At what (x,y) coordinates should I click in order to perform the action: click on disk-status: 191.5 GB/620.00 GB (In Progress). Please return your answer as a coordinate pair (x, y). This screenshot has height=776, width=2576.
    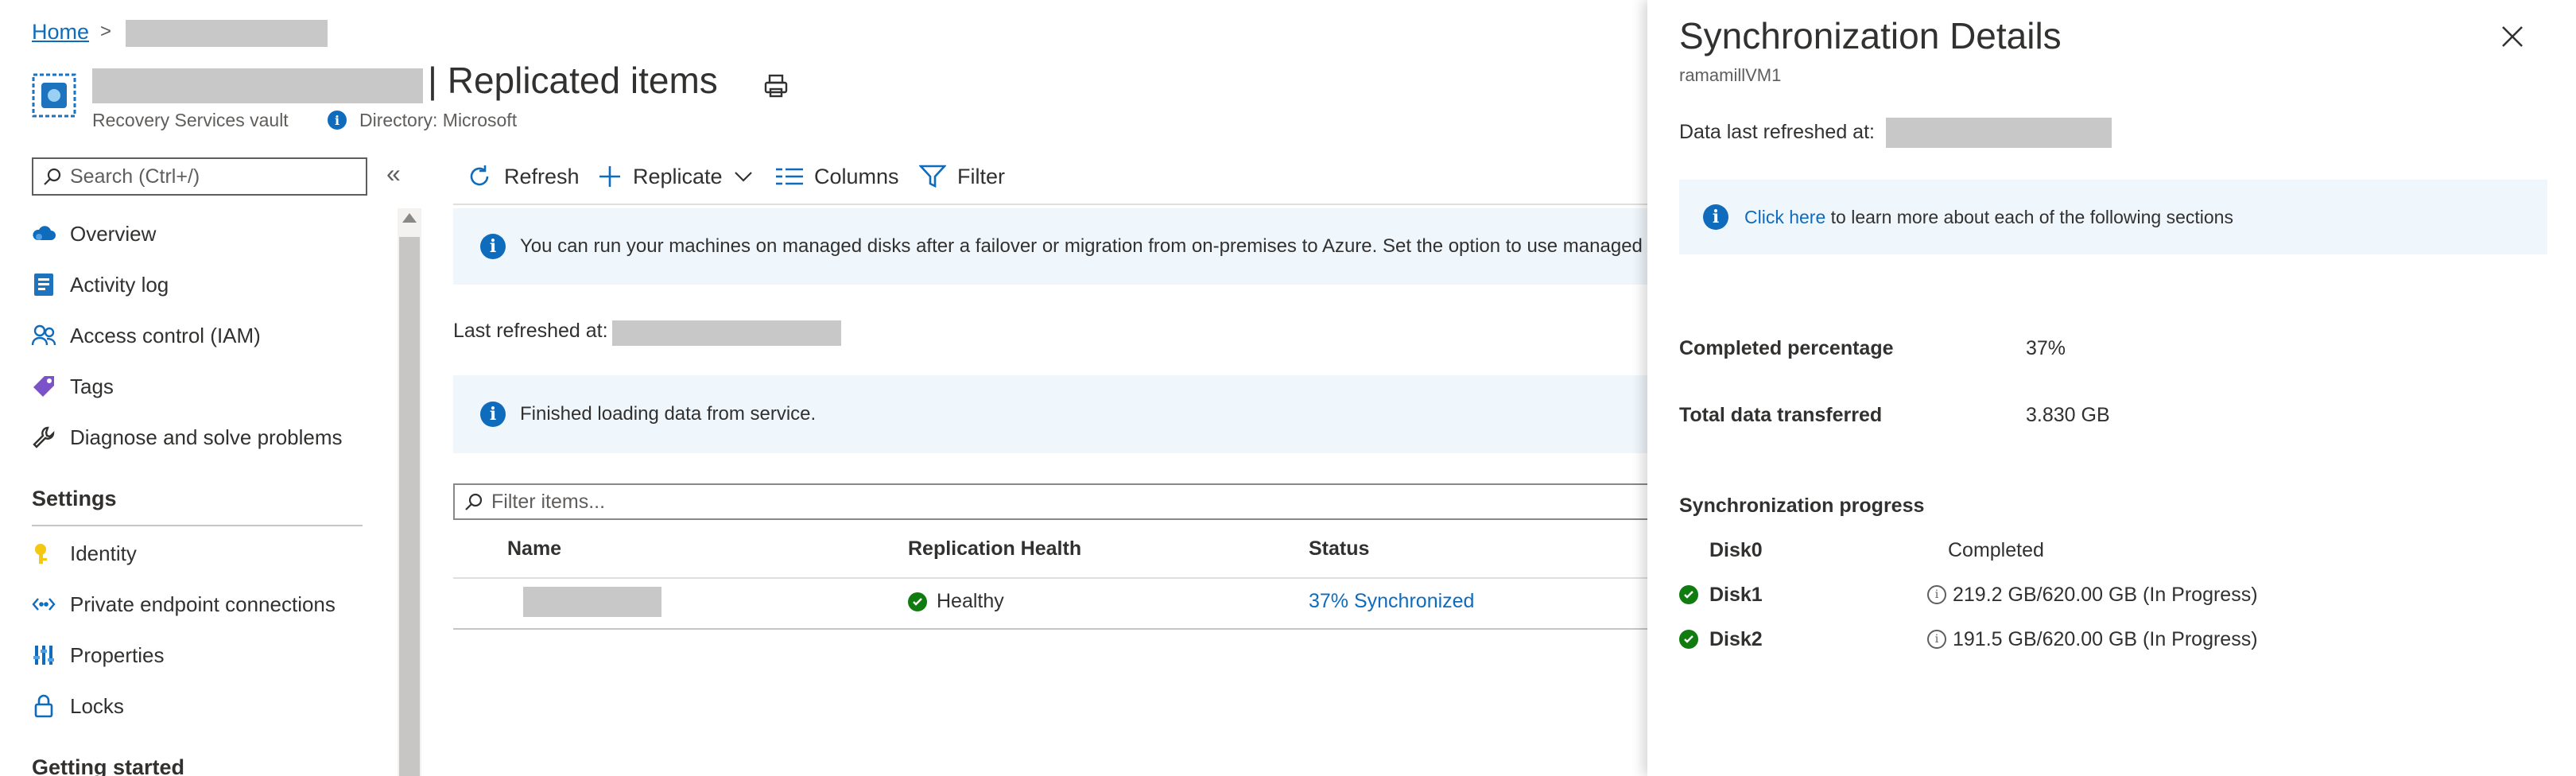
    Looking at the image, I should click on (2105, 639).